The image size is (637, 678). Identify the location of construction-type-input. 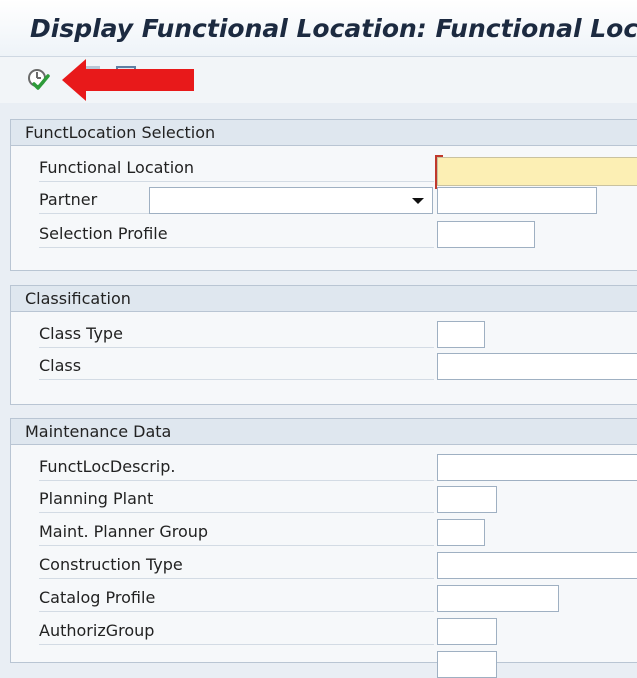
(537, 565).